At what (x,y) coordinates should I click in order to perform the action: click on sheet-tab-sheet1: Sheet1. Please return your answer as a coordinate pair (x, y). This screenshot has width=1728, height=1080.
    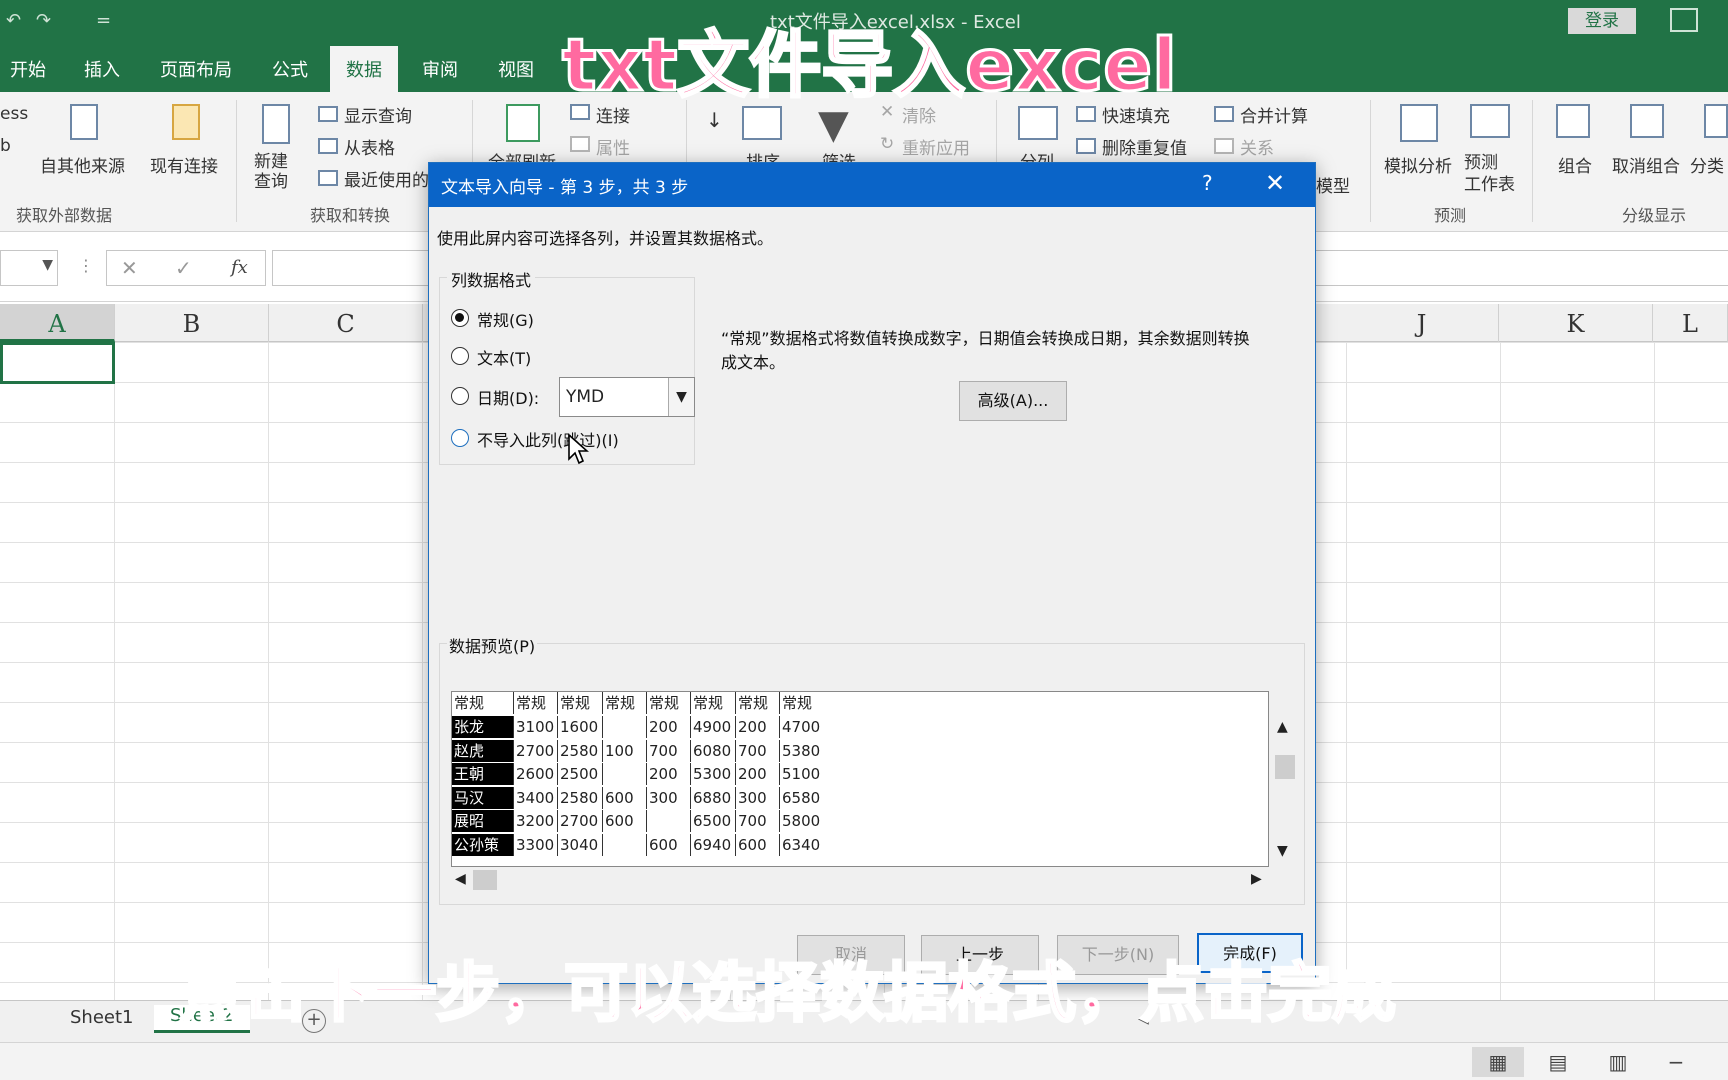
    Looking at the image, I should click on (102, 1017).